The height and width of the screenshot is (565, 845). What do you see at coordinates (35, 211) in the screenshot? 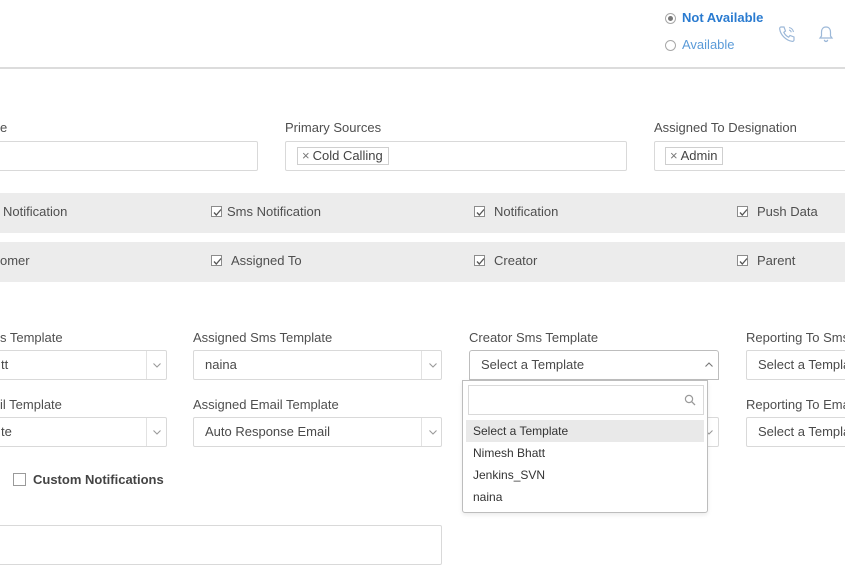
I see `notification-partial-label: Notification` at bounding box center [35, 211].